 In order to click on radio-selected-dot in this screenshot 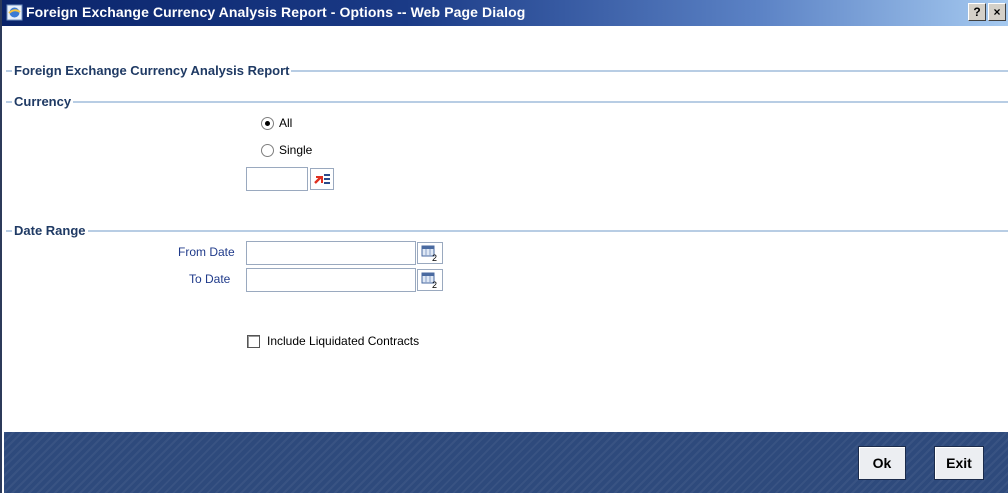, I will do `click(267, 123)`.